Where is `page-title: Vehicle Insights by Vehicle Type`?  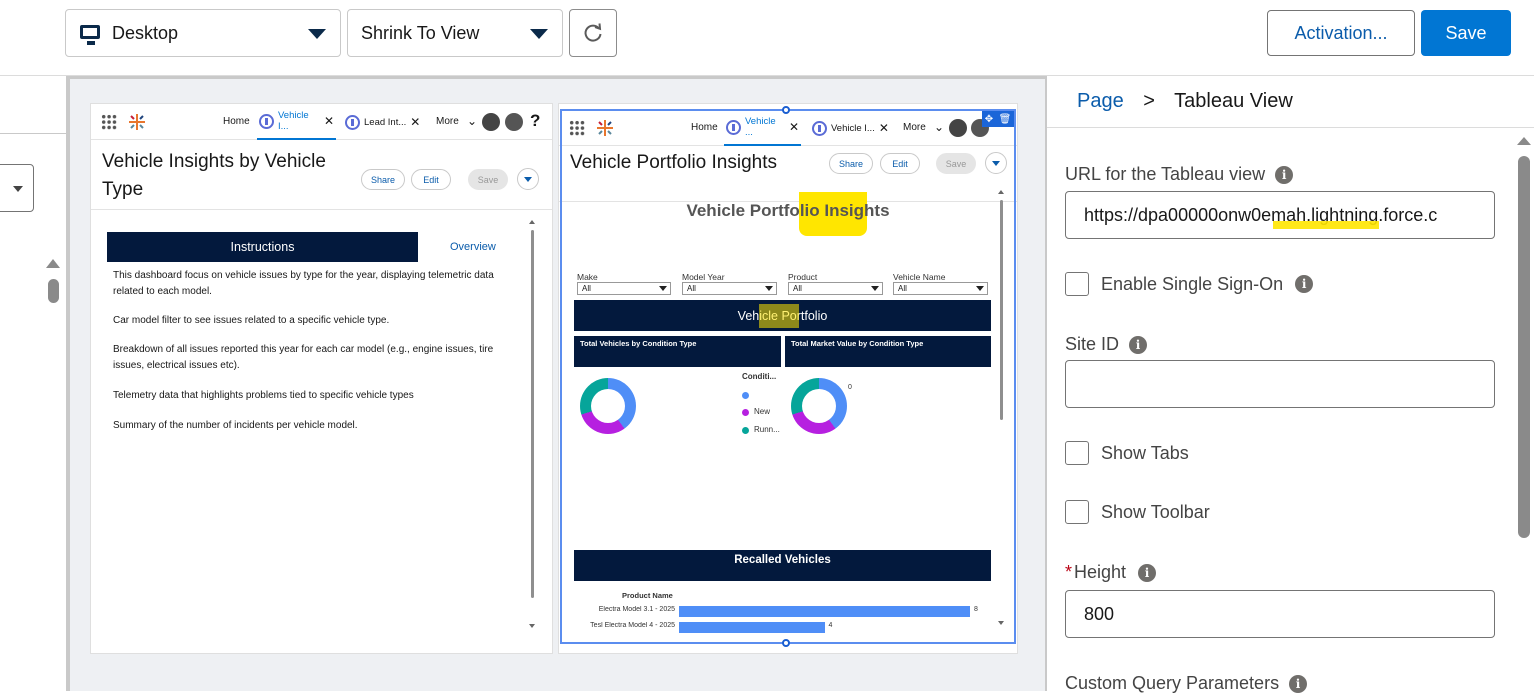 page-title: Vehicle Insights by Vehicle Type is located at coordinates (214, 176).